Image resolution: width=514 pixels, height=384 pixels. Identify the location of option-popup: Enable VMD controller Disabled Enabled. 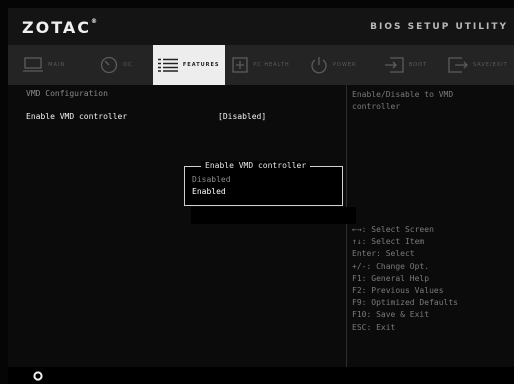
(263, 183).